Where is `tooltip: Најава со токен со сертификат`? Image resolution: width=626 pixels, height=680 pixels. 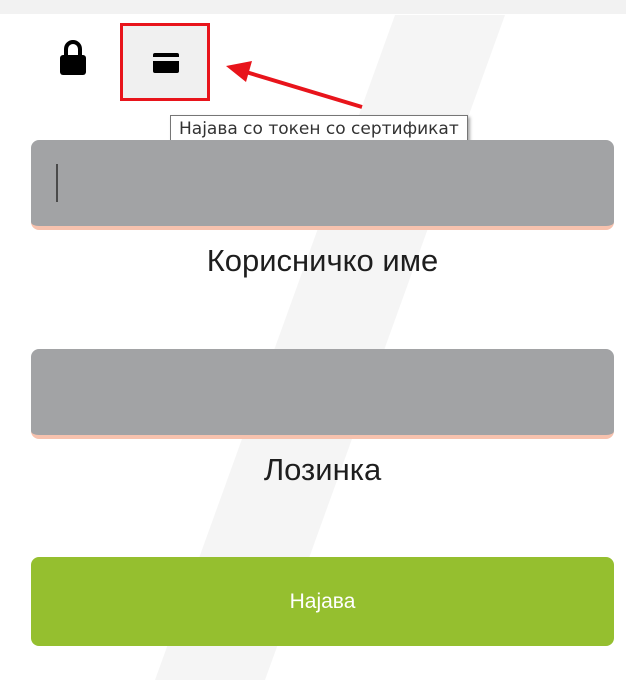
tooltip: Најава со токен со сертификат is located at coordinates (319, 129).